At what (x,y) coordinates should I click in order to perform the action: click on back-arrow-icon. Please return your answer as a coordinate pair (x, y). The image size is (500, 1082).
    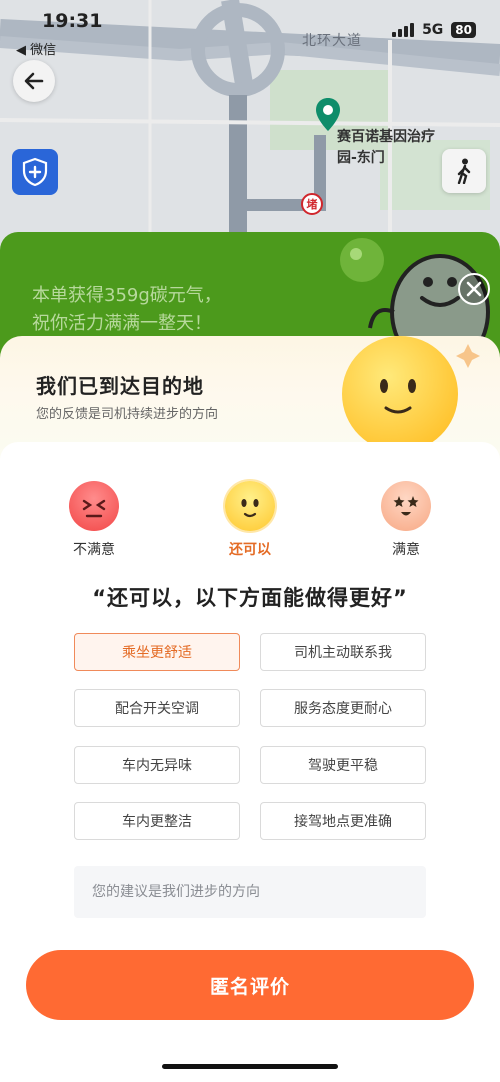
    Looking at the image, I should click on (34, 81).